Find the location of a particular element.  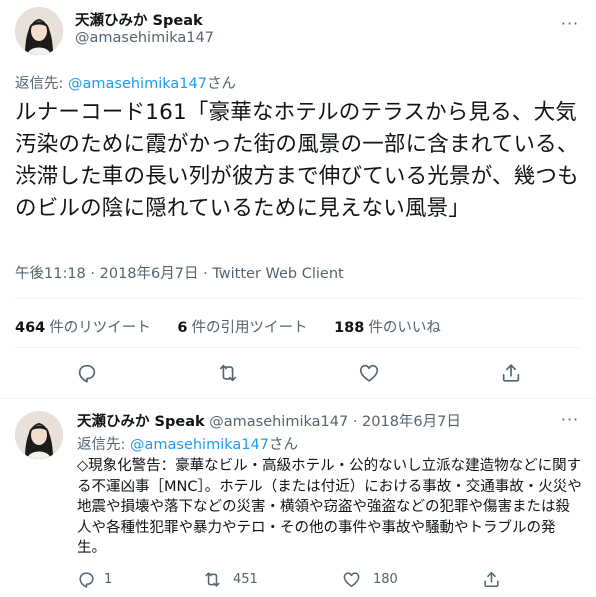

retweet-stat: 464 件のリツイート is located at coordinates (83, 326).